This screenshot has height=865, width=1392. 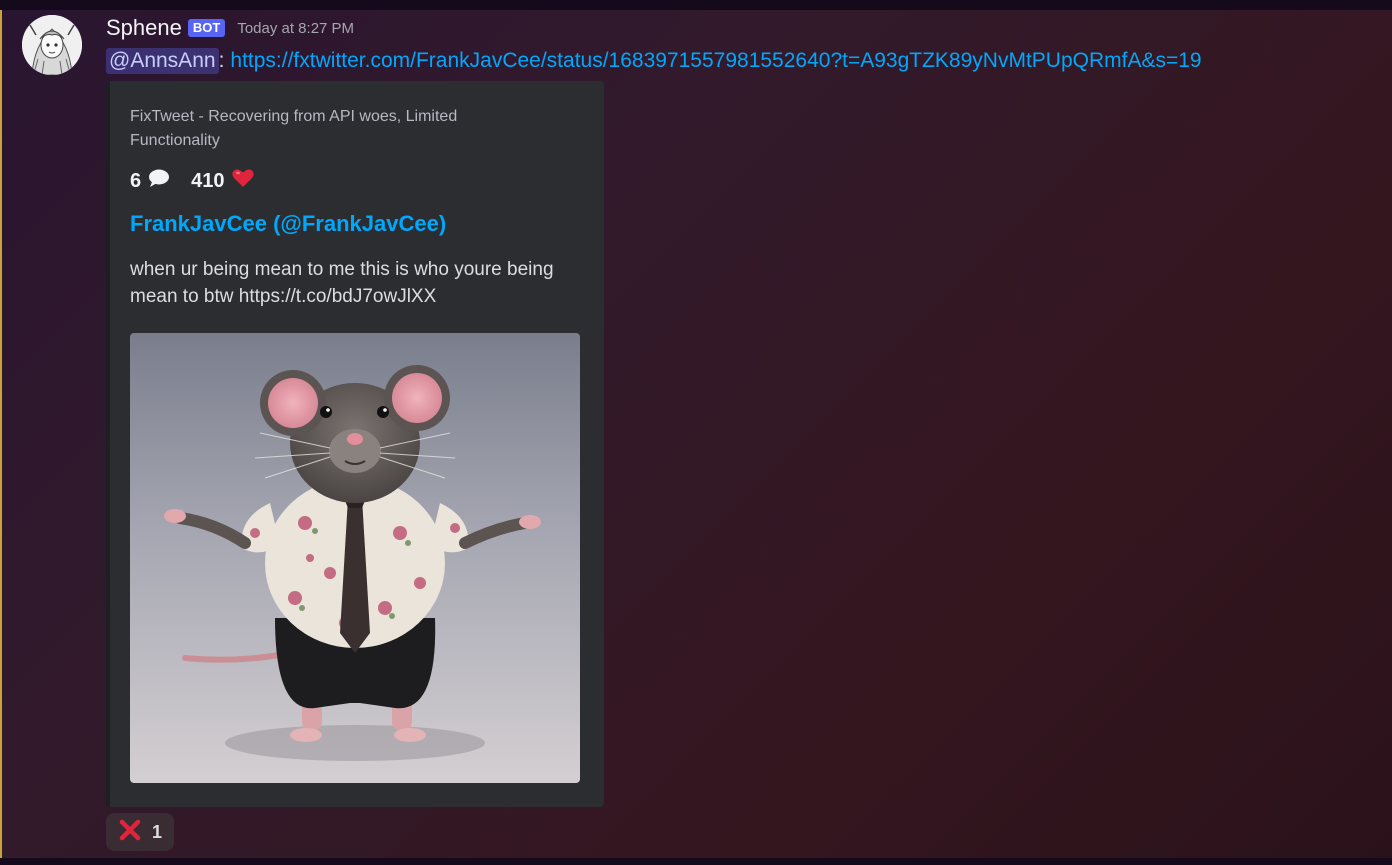 What do you see at coordinates (696, 5) in the screenshot?
I see `window-top-strip` at bounding box center [696, 5].